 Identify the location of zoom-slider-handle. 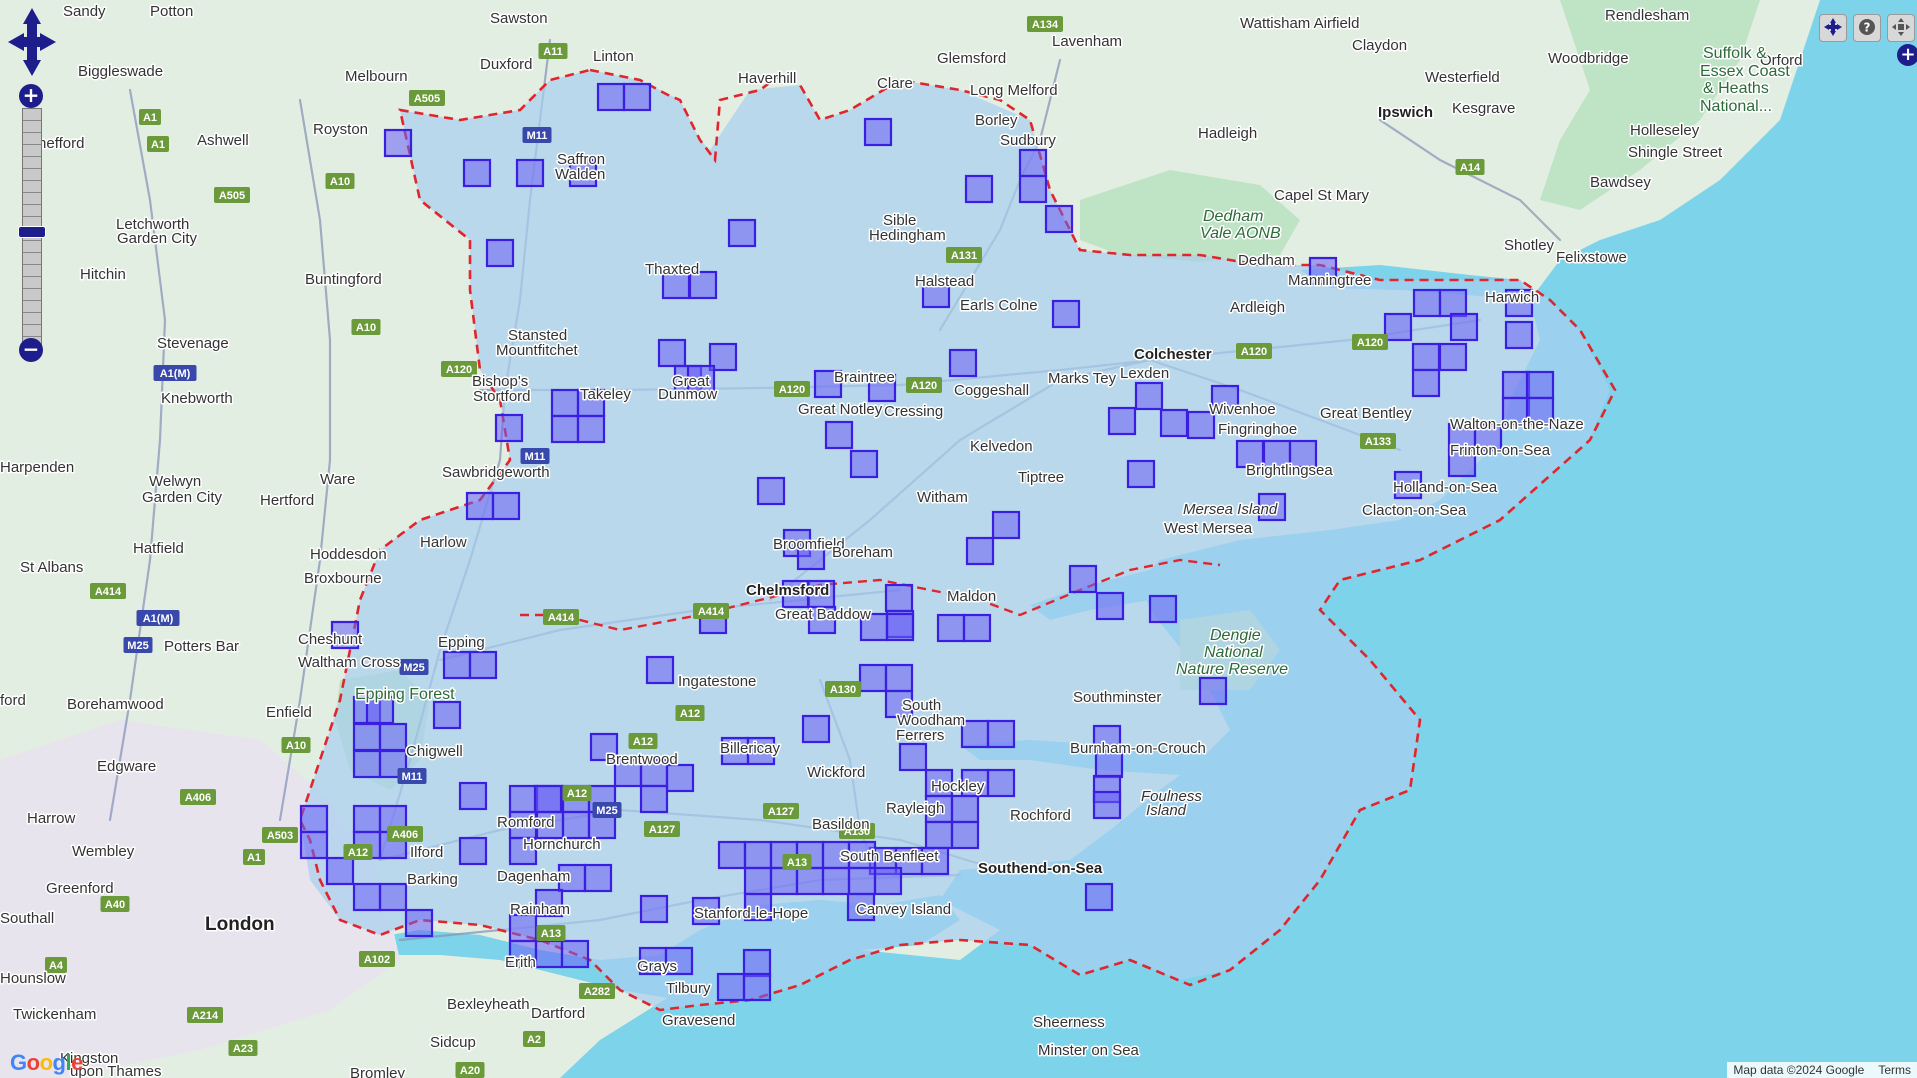
(32, 232).